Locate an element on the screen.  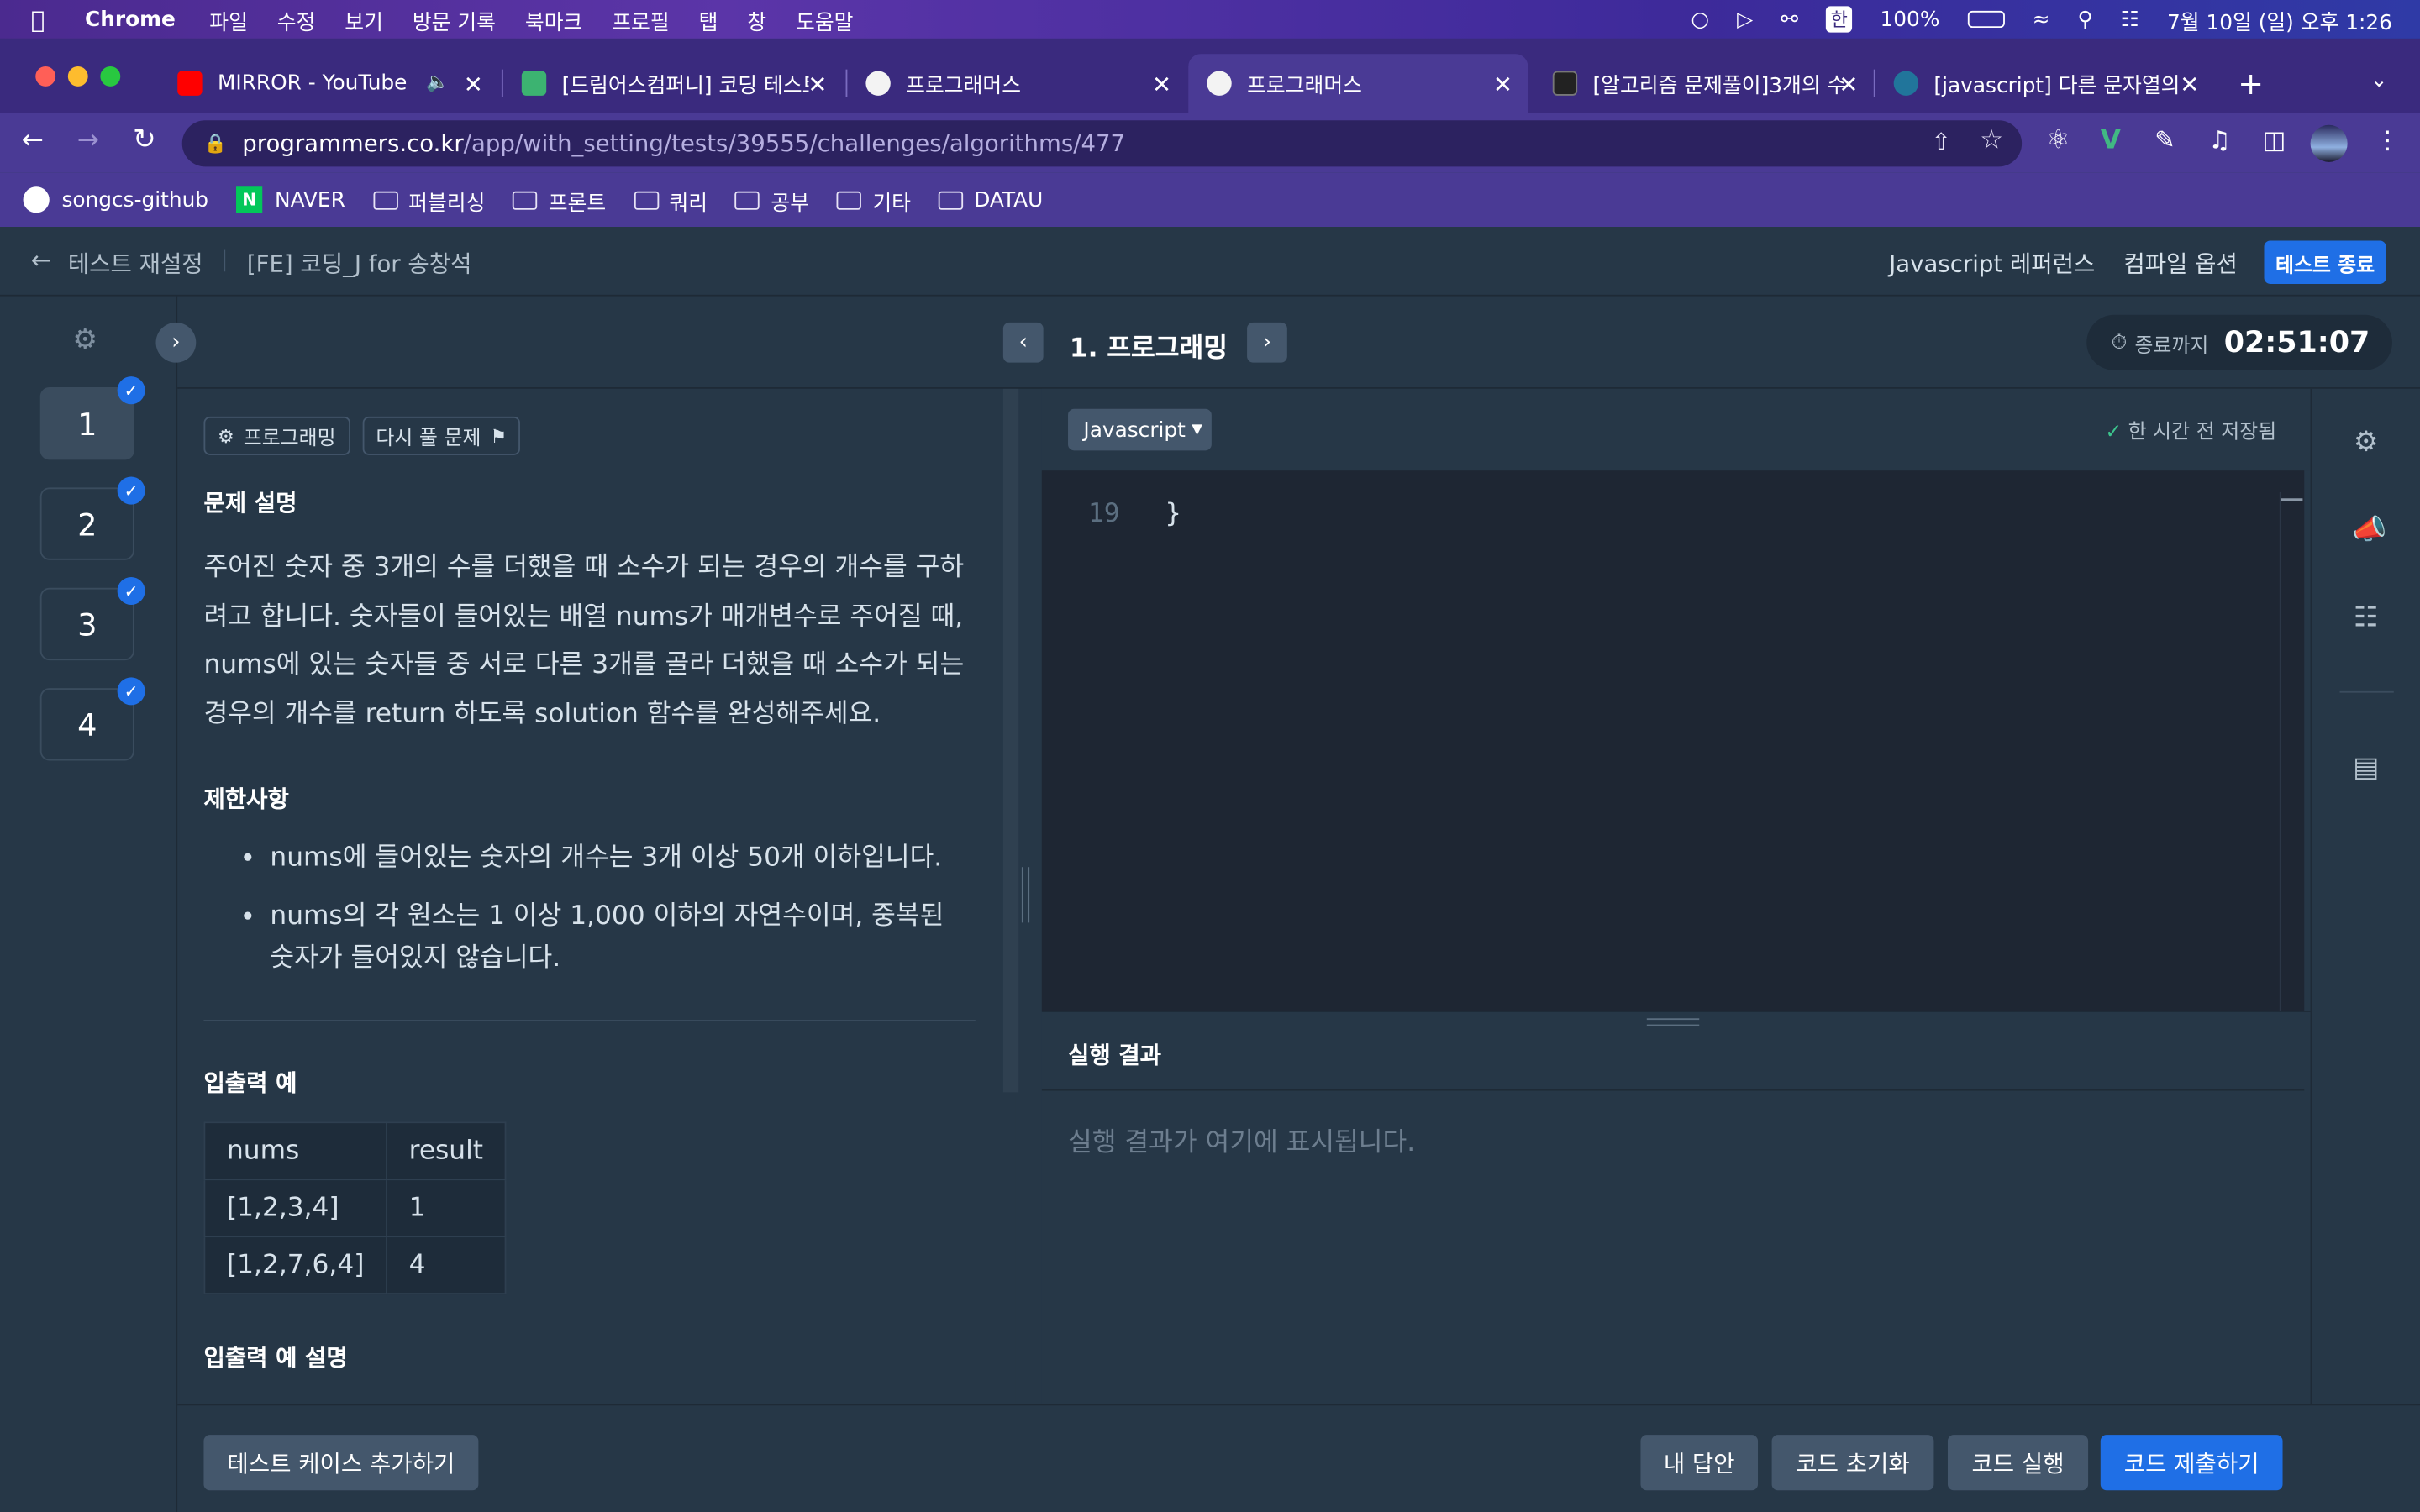
chat-status-icon: ○ is located at coordinates (1700, 19).